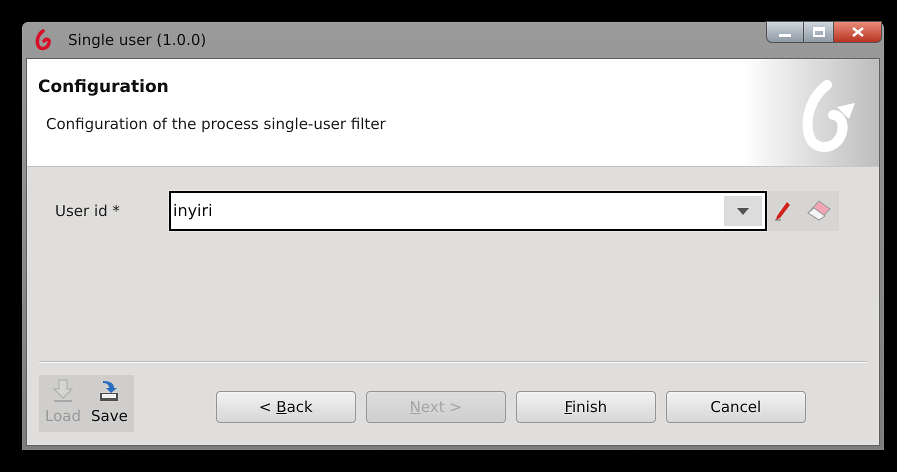 This screenshot has width=897, height=472. What do you see at coordinates (44, 40) in the screenshot?
I see `app-logo-icon` at bounding box center [44, 40].